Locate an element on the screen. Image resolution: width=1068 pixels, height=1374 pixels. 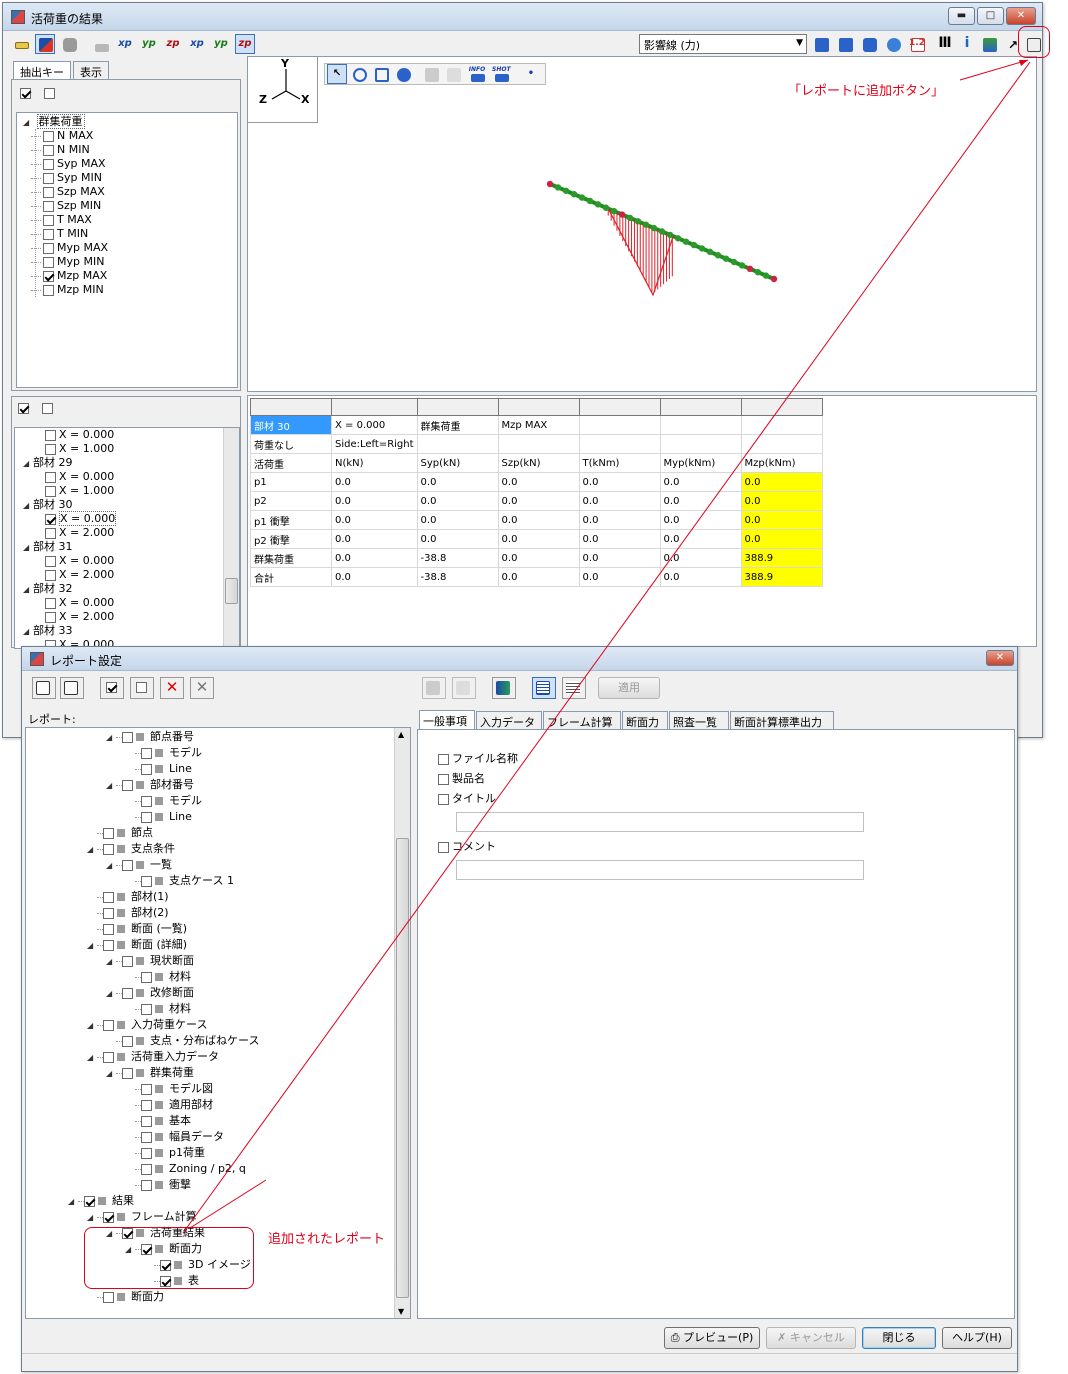
preview-button: ⎙ プレビュー(P) is located at coordinates (712, 1338).